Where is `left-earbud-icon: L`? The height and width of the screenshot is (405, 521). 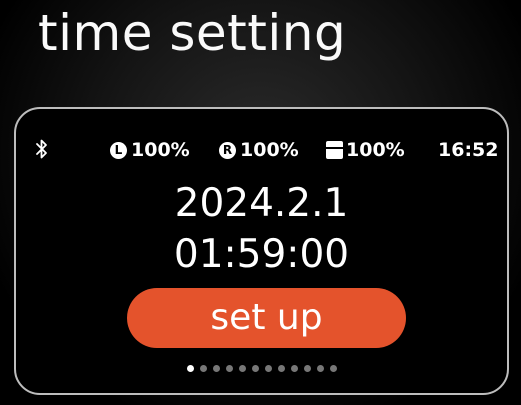 left-earbud-icon: L is located at coordinates (118, 150).